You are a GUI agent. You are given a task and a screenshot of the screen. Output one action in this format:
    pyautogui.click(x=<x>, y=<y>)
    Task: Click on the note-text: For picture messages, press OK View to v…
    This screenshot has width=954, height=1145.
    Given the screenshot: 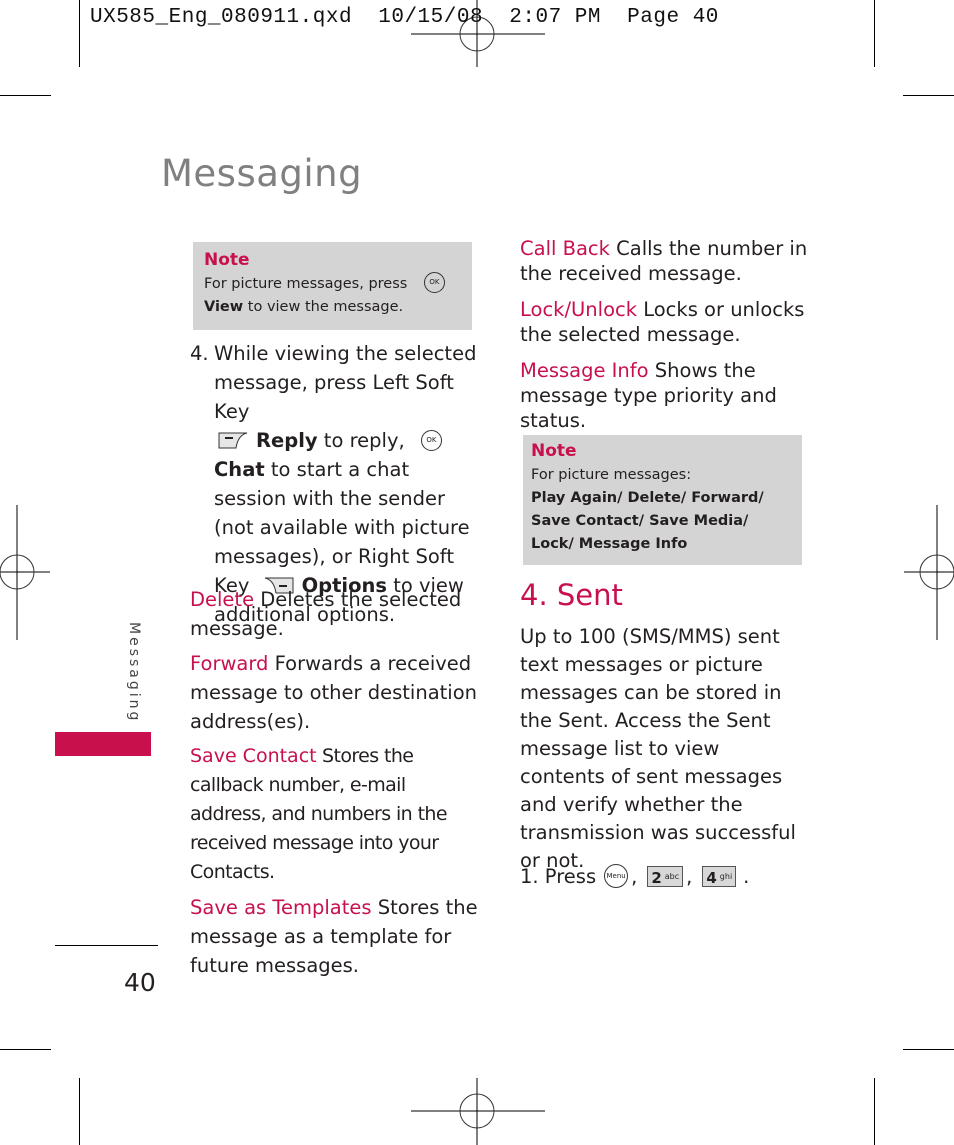 What is the action you would take?
    pyautogui.click(x=332, y=295)
    